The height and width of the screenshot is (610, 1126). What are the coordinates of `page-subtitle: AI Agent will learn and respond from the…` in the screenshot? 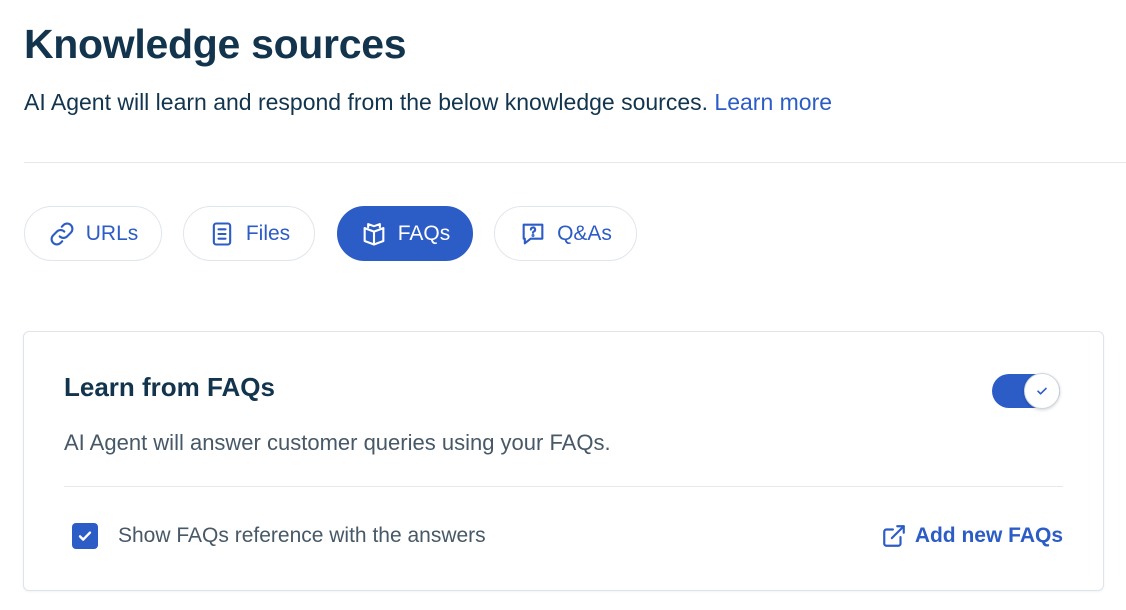 It's located at (428, 102).